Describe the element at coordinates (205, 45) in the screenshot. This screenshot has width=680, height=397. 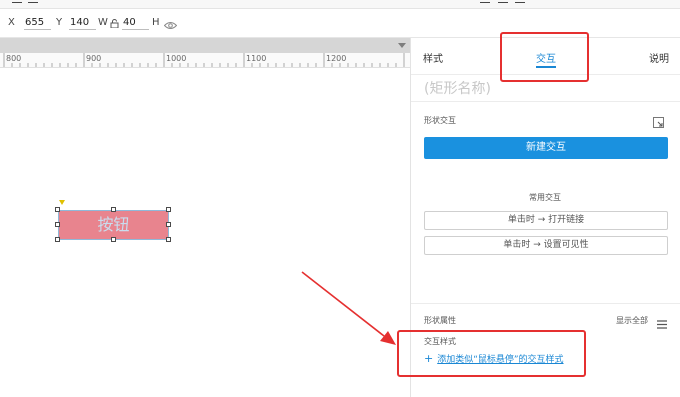
I see `canvas-header-bar` at that location.